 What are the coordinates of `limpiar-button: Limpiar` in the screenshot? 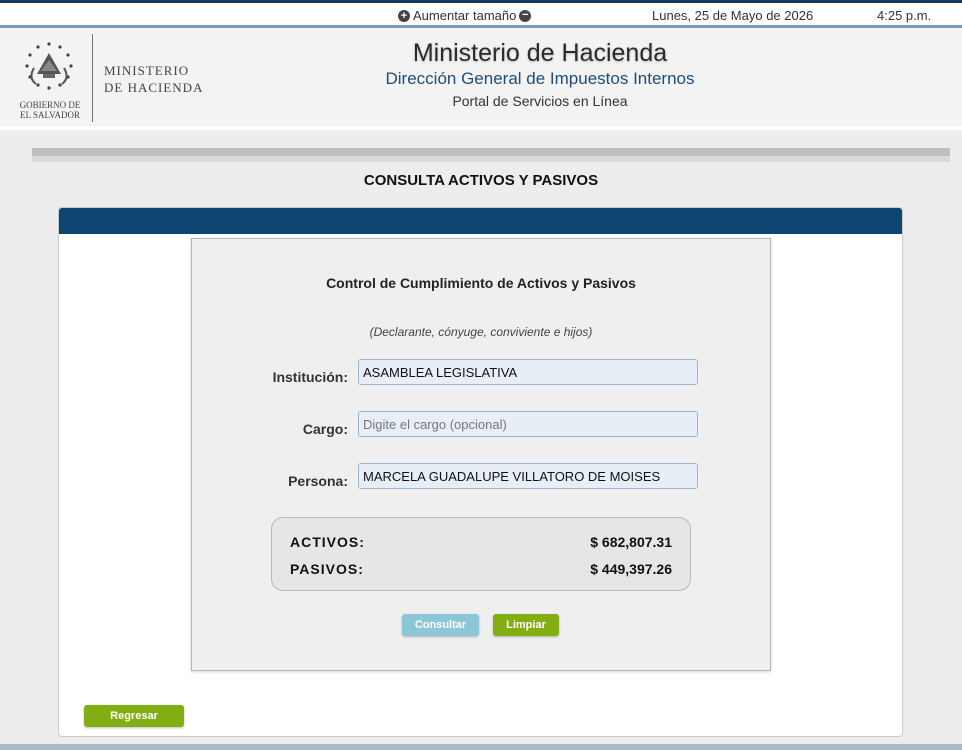 It's located at (526, 625).